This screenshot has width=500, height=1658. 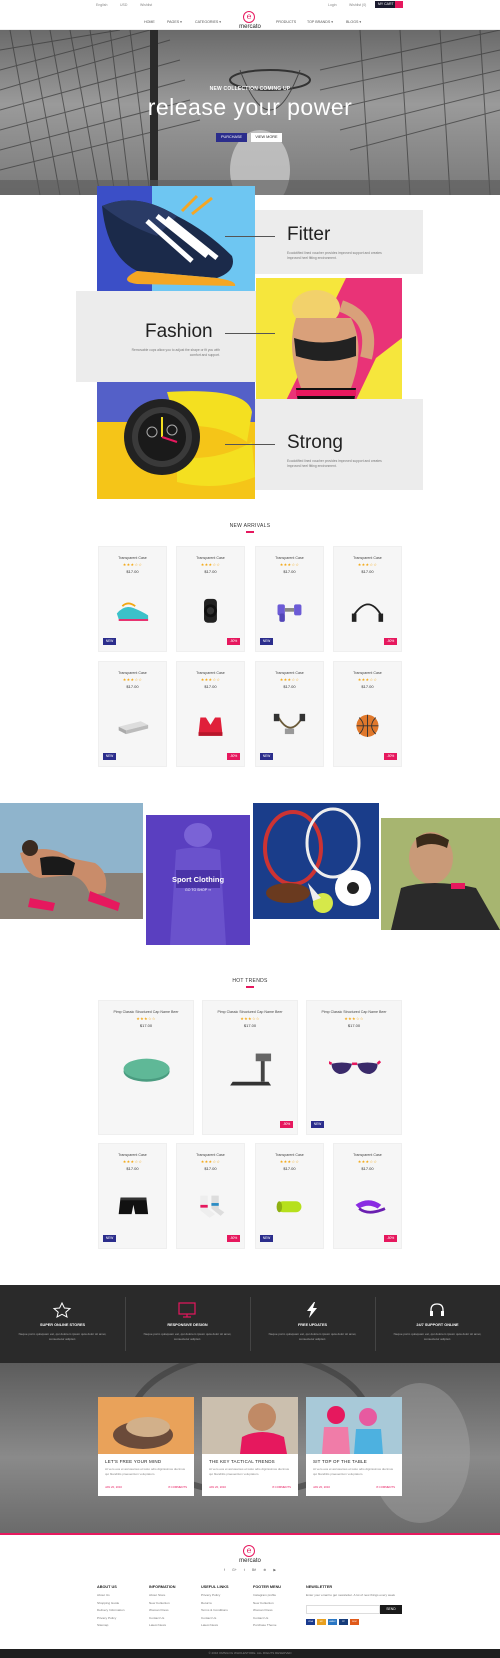 I want to click on shorts-icon, so click(x=133, y=1206).